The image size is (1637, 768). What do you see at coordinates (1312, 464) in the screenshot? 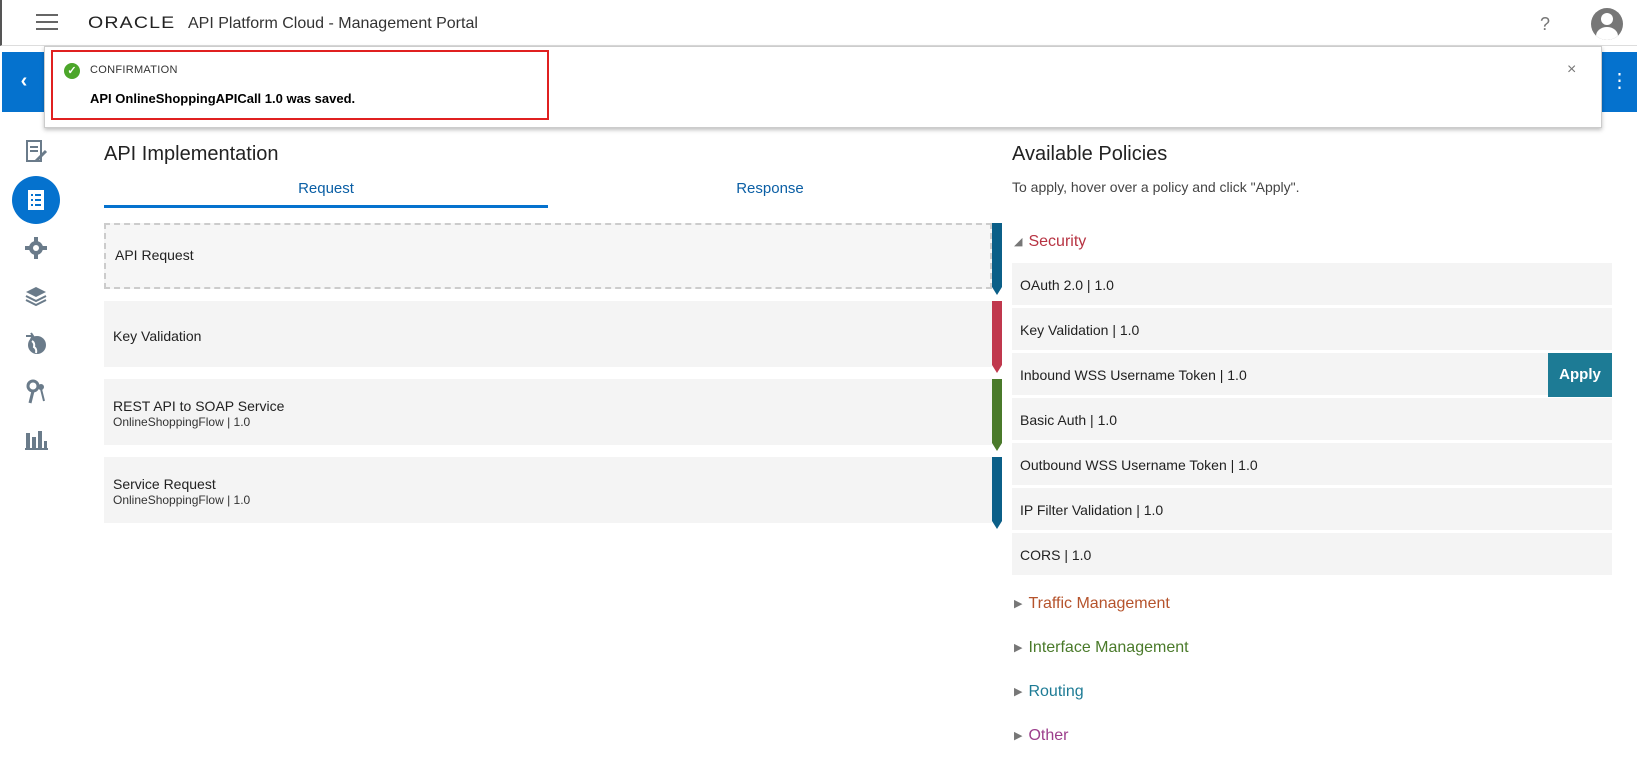
I see `policy-outbound-wss: Outbound WSS Username Token | 1.0` at bounding box center [1312, 464].